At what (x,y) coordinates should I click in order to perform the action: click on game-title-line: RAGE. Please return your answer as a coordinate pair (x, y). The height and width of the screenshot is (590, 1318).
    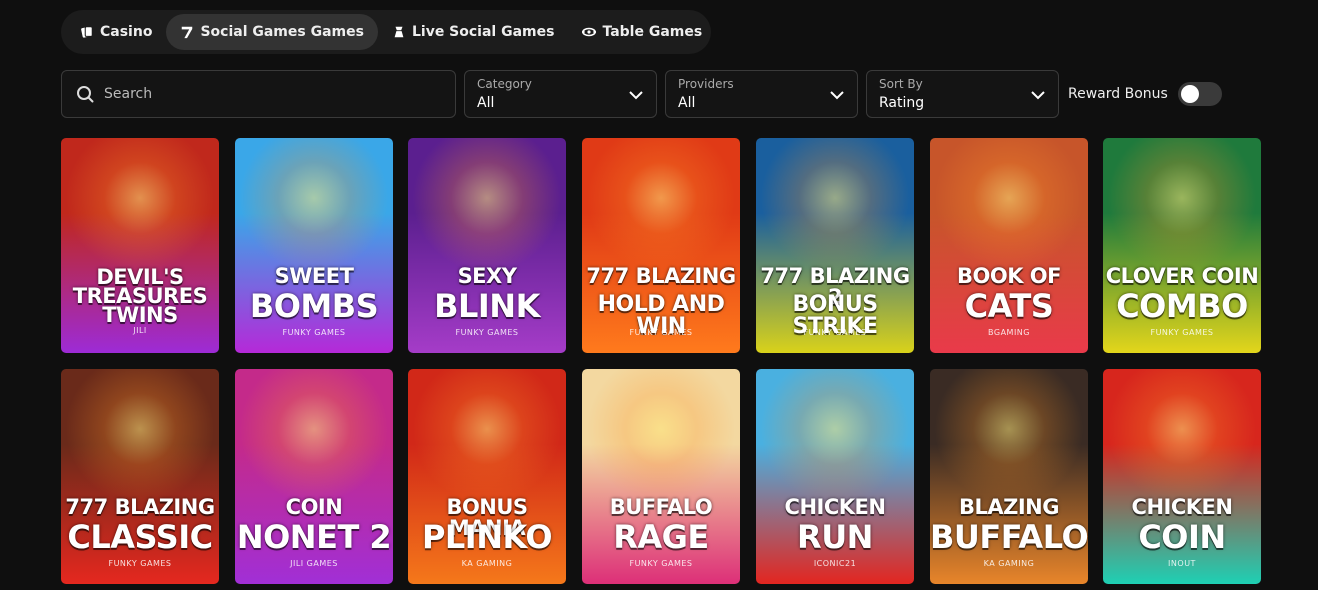
    Looking at the image, I should click on (661, 537).